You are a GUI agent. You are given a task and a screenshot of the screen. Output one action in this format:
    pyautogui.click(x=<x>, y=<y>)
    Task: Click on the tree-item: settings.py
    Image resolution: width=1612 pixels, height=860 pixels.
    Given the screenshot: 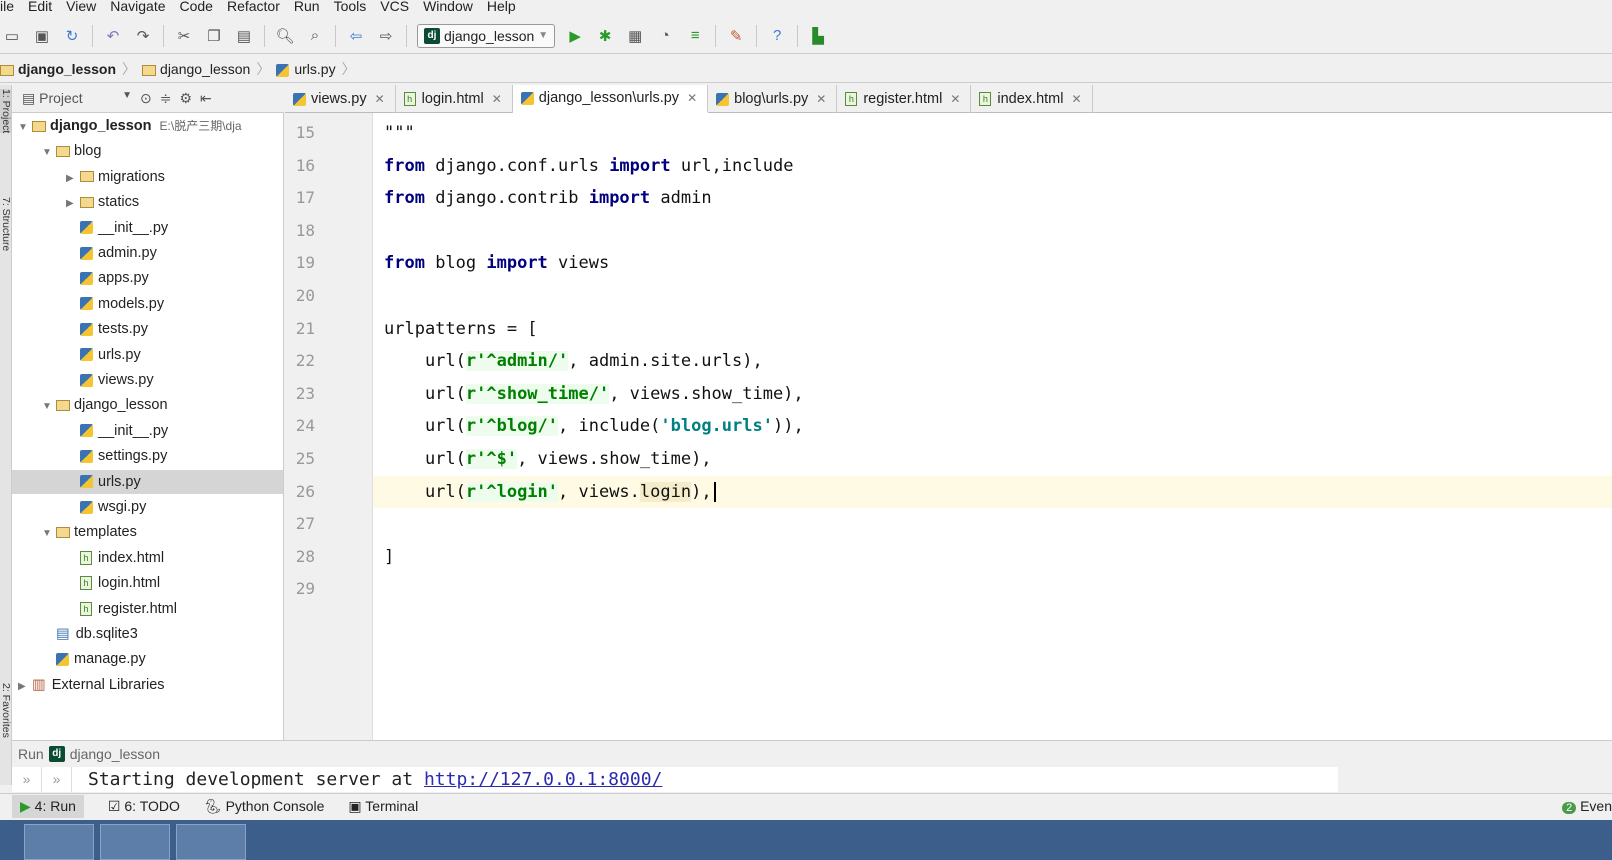 What is the action you would take?
    pyautogui.click(x=147, y=456)
    